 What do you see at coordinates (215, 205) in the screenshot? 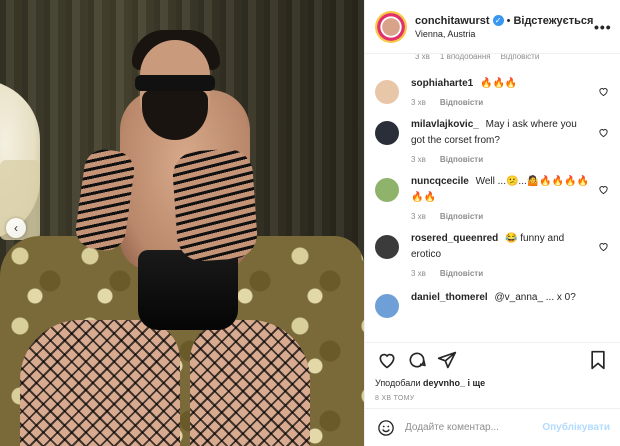
I see `right-arm-gloved` at bounding box center [215, 205].